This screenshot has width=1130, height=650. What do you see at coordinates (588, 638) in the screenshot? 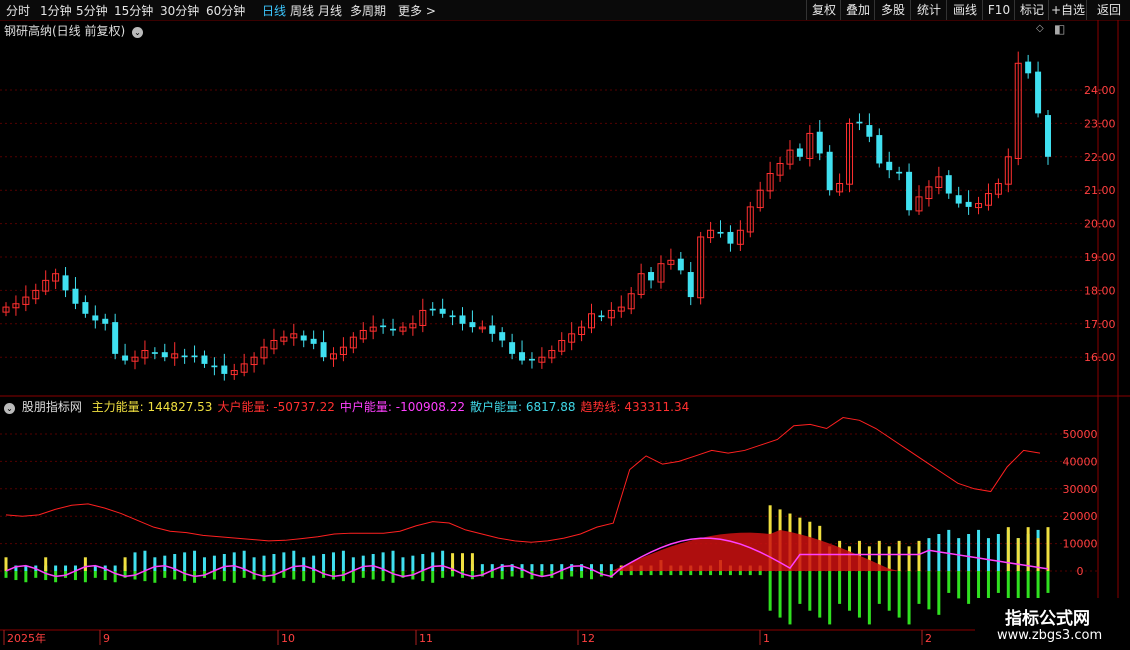
I see `date-label: 12` at bounding box center [588, 638].